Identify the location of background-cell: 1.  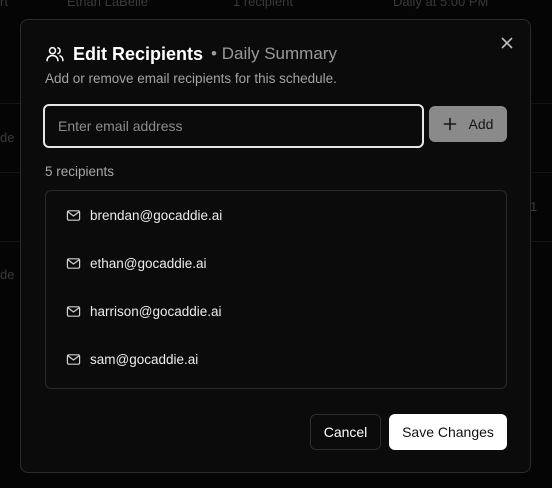
(534, 206).